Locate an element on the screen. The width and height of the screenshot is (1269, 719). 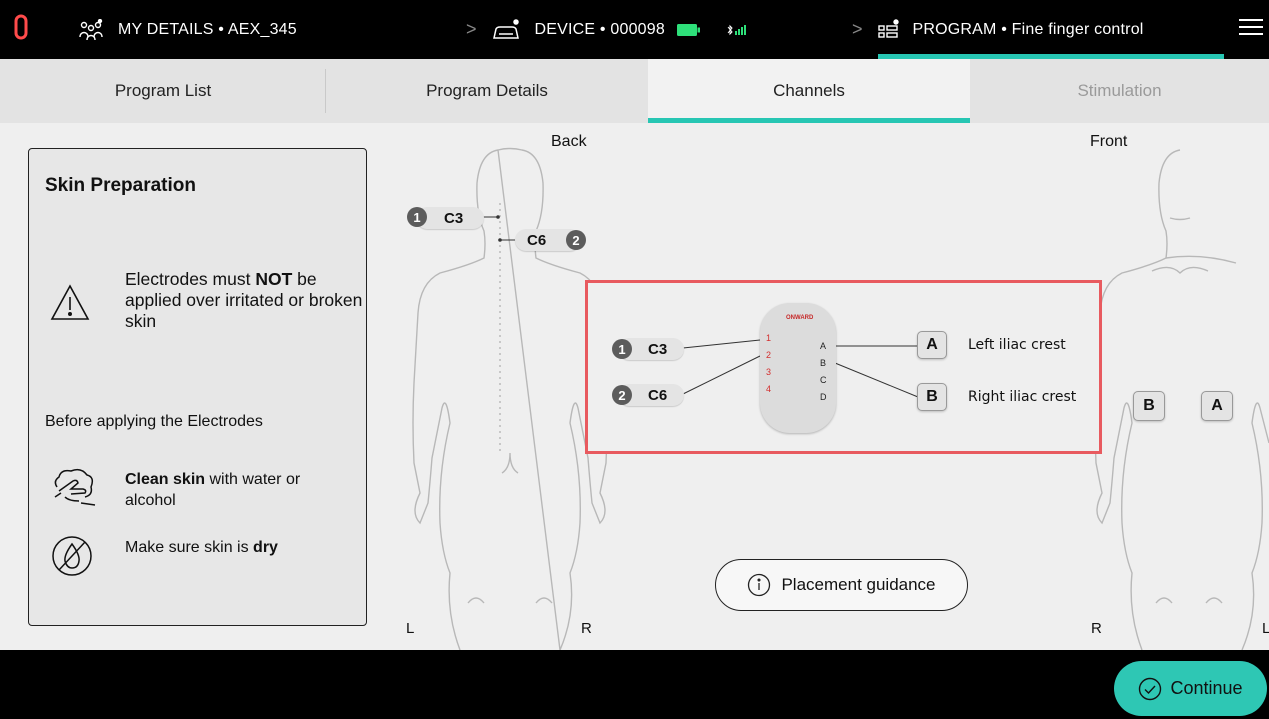
input-number-badge: 1 is located at coordinates (622, 349).